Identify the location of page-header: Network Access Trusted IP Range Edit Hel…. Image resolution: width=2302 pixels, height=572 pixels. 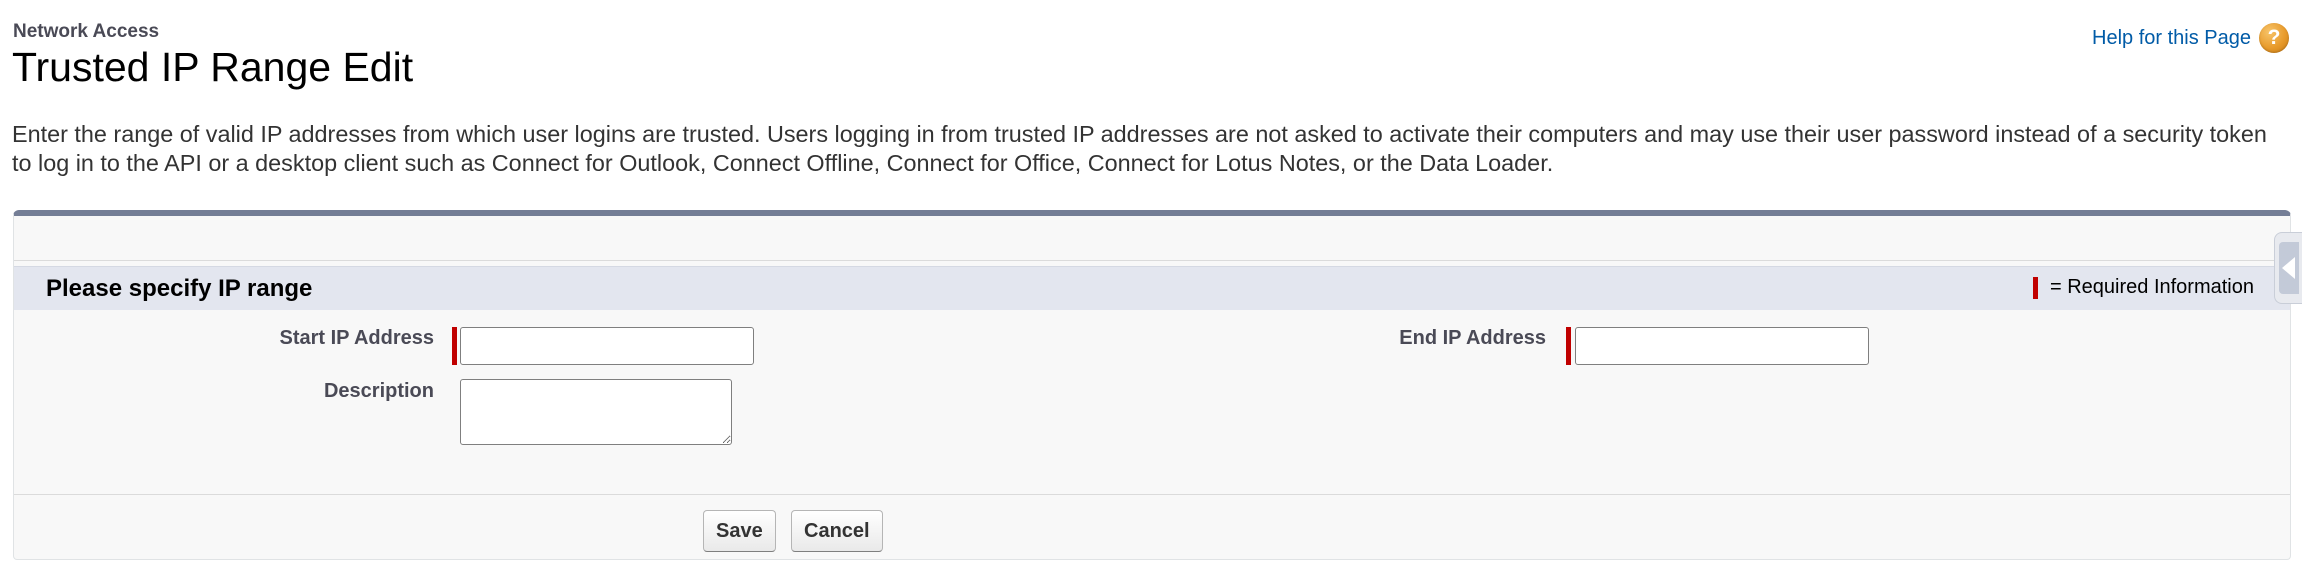
(1150, 54).